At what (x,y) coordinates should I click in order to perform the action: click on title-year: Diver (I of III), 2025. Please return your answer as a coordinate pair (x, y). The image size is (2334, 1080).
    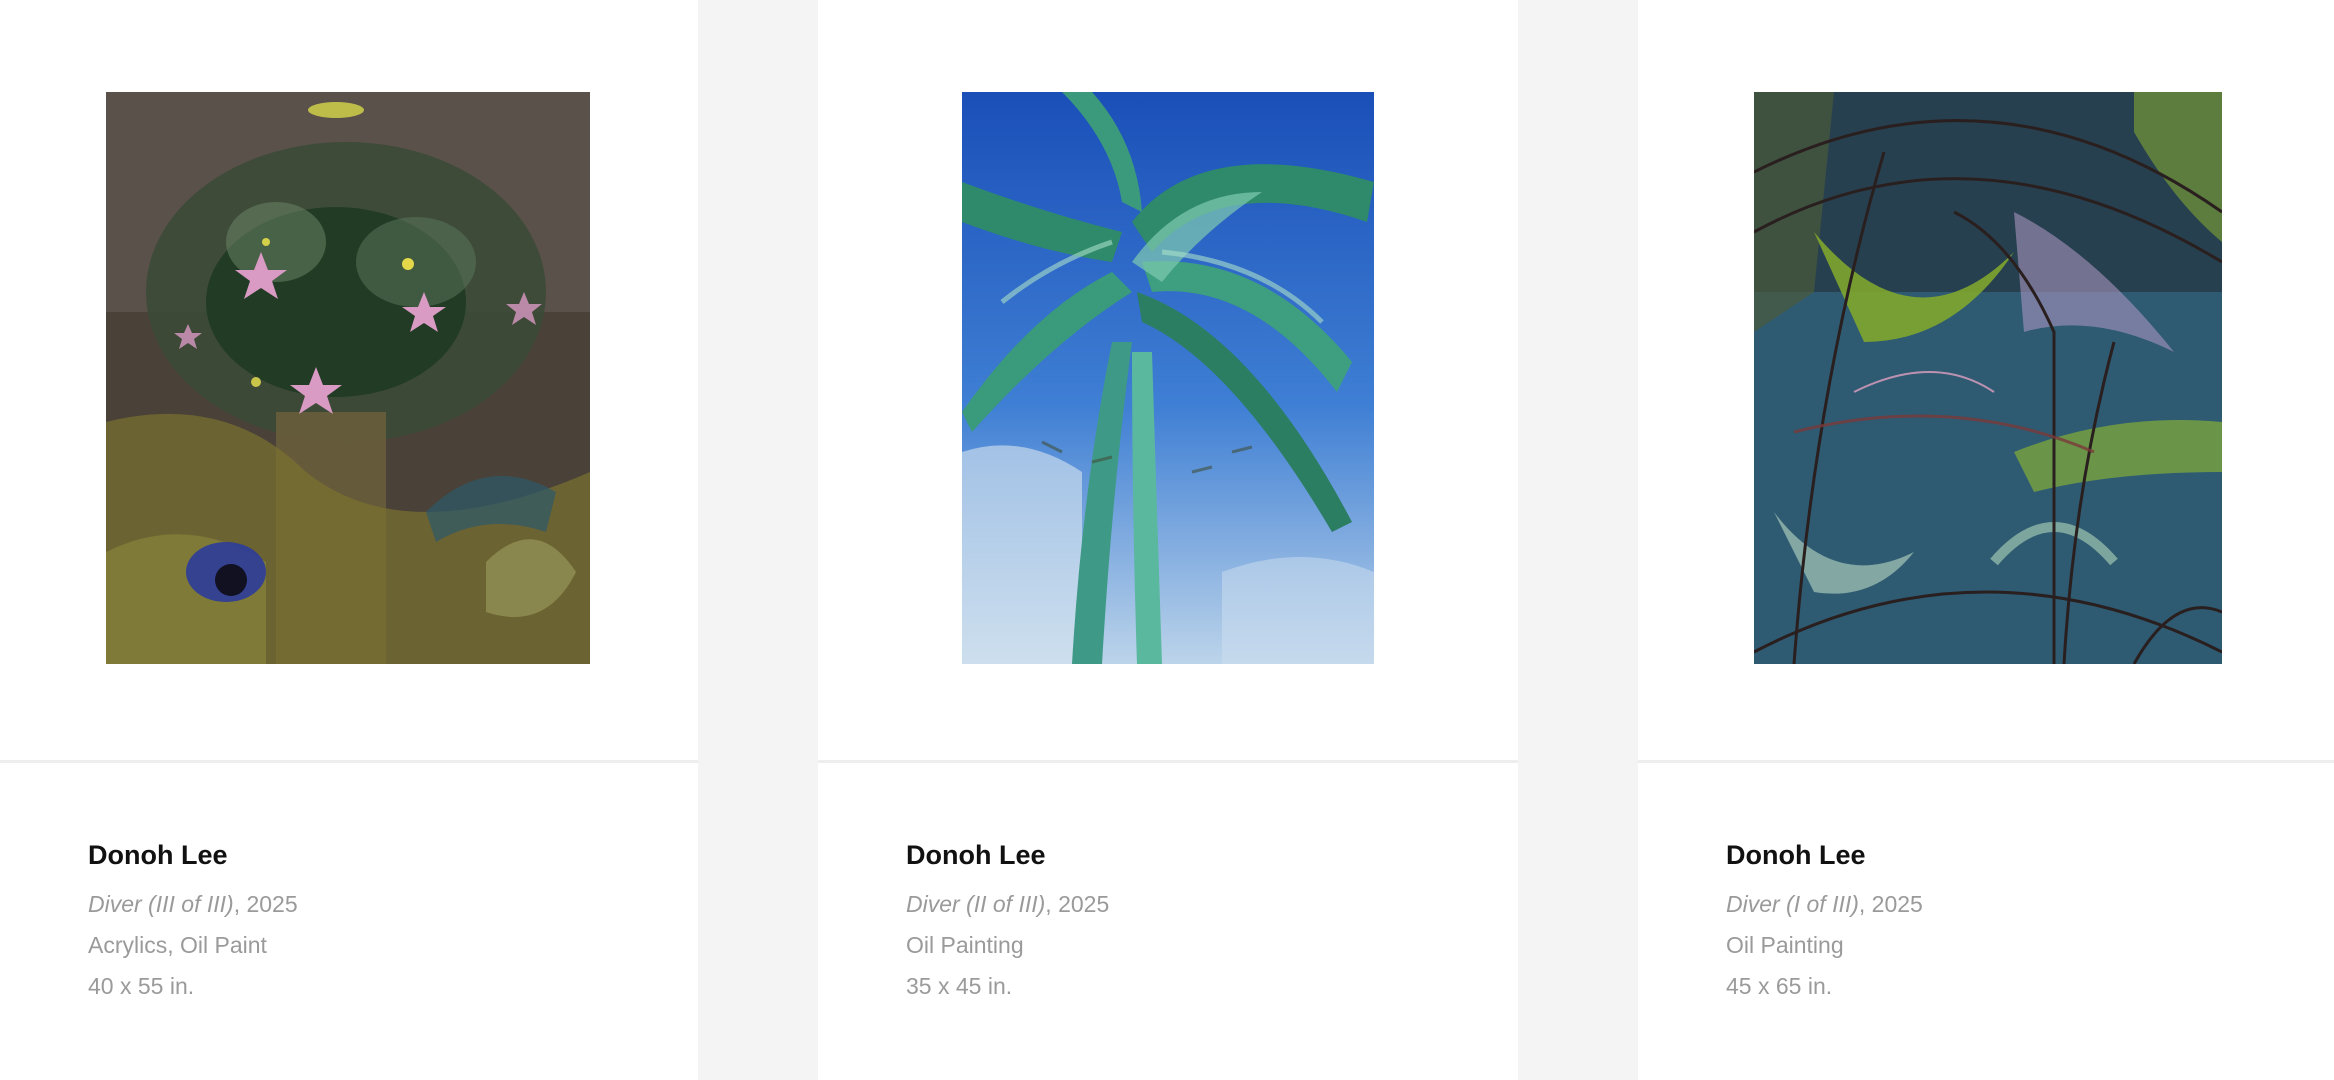
    Looking at the image, I should click on (2010, 904).